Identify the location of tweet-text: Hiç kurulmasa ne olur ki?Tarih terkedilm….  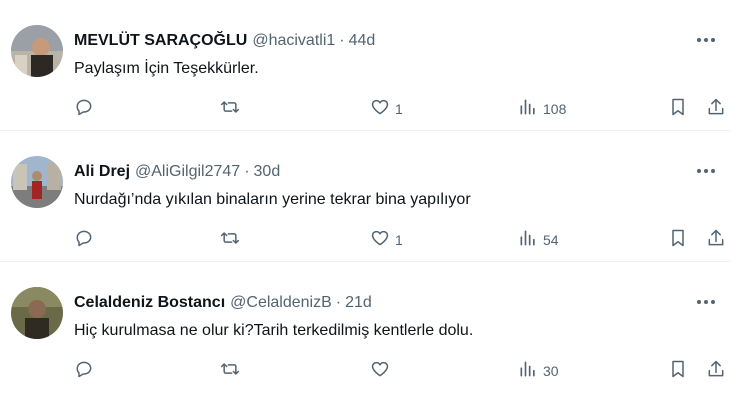
(274, 330).